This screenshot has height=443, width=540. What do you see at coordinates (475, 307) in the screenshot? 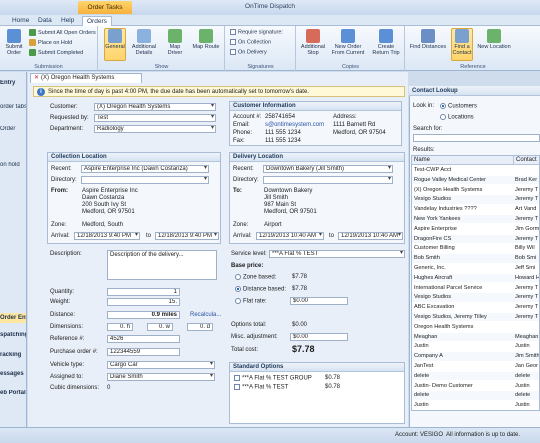
I see `contact-row: ABC Excavation Jeremy T` at bounding box center [475, 307].